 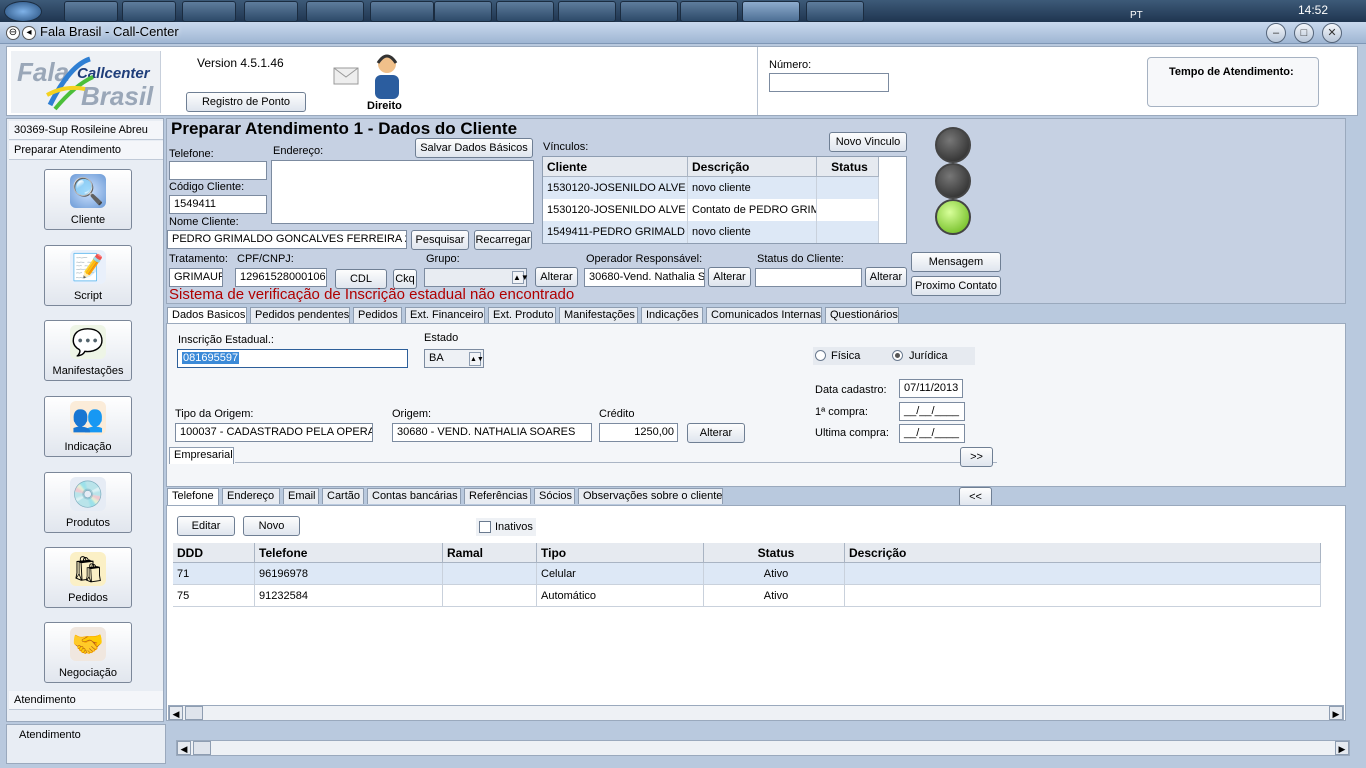 I want to click on status-cliente-input, so click(x=808, y=277).